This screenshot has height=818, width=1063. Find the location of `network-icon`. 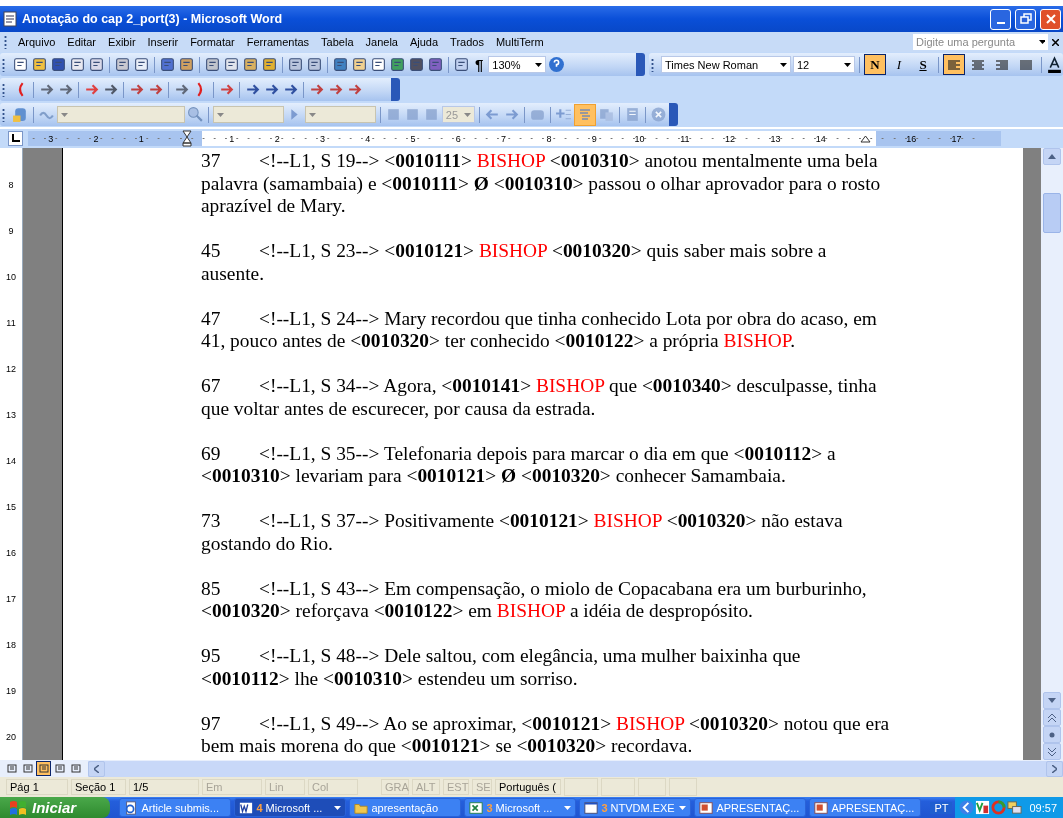

network-icon is located at coordinates (1015, 807).